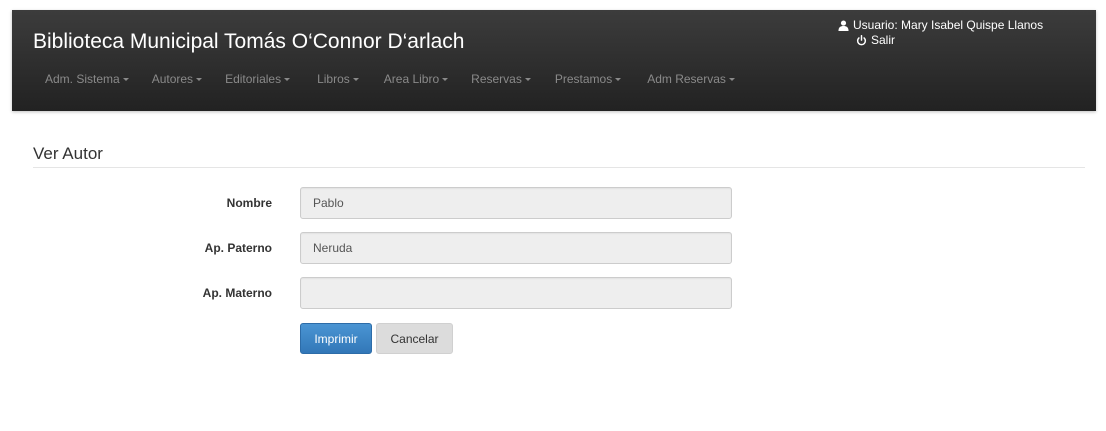 Image resolution: width=1106 pixels, height=431 pixels. Describe the element at coordinates (883, 40) in the screenshot. I see `logout-label: Salir` at that location.